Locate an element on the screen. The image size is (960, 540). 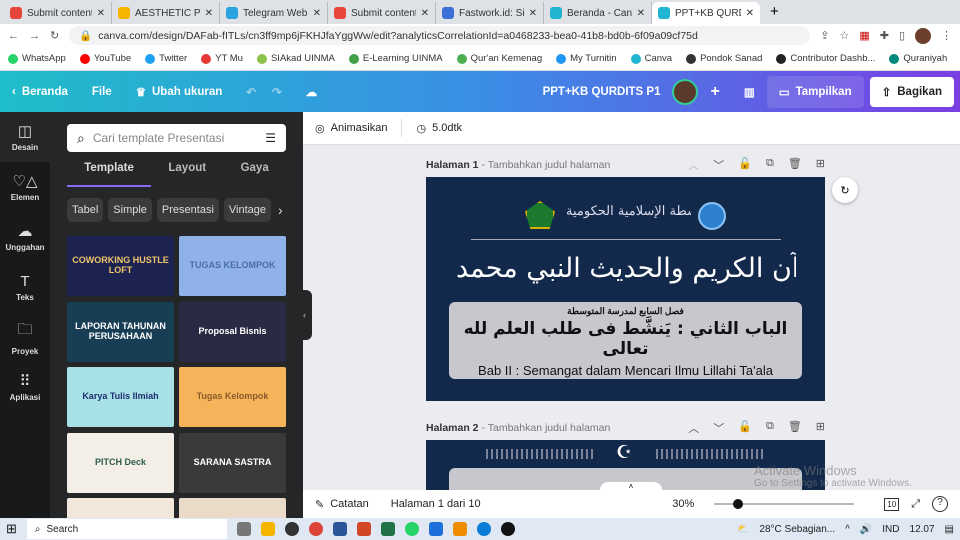
file-explorer-icon is located at coordinates (267, 529).